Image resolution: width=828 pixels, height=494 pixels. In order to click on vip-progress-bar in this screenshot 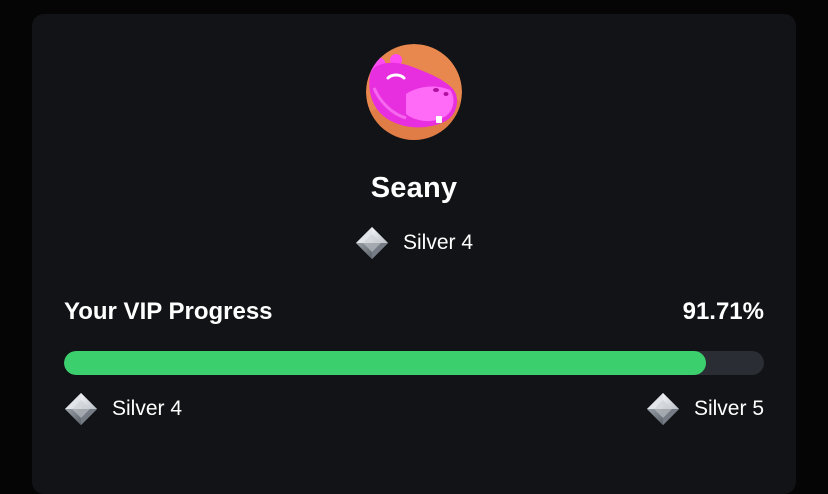, I will do `click(414, 363)`.